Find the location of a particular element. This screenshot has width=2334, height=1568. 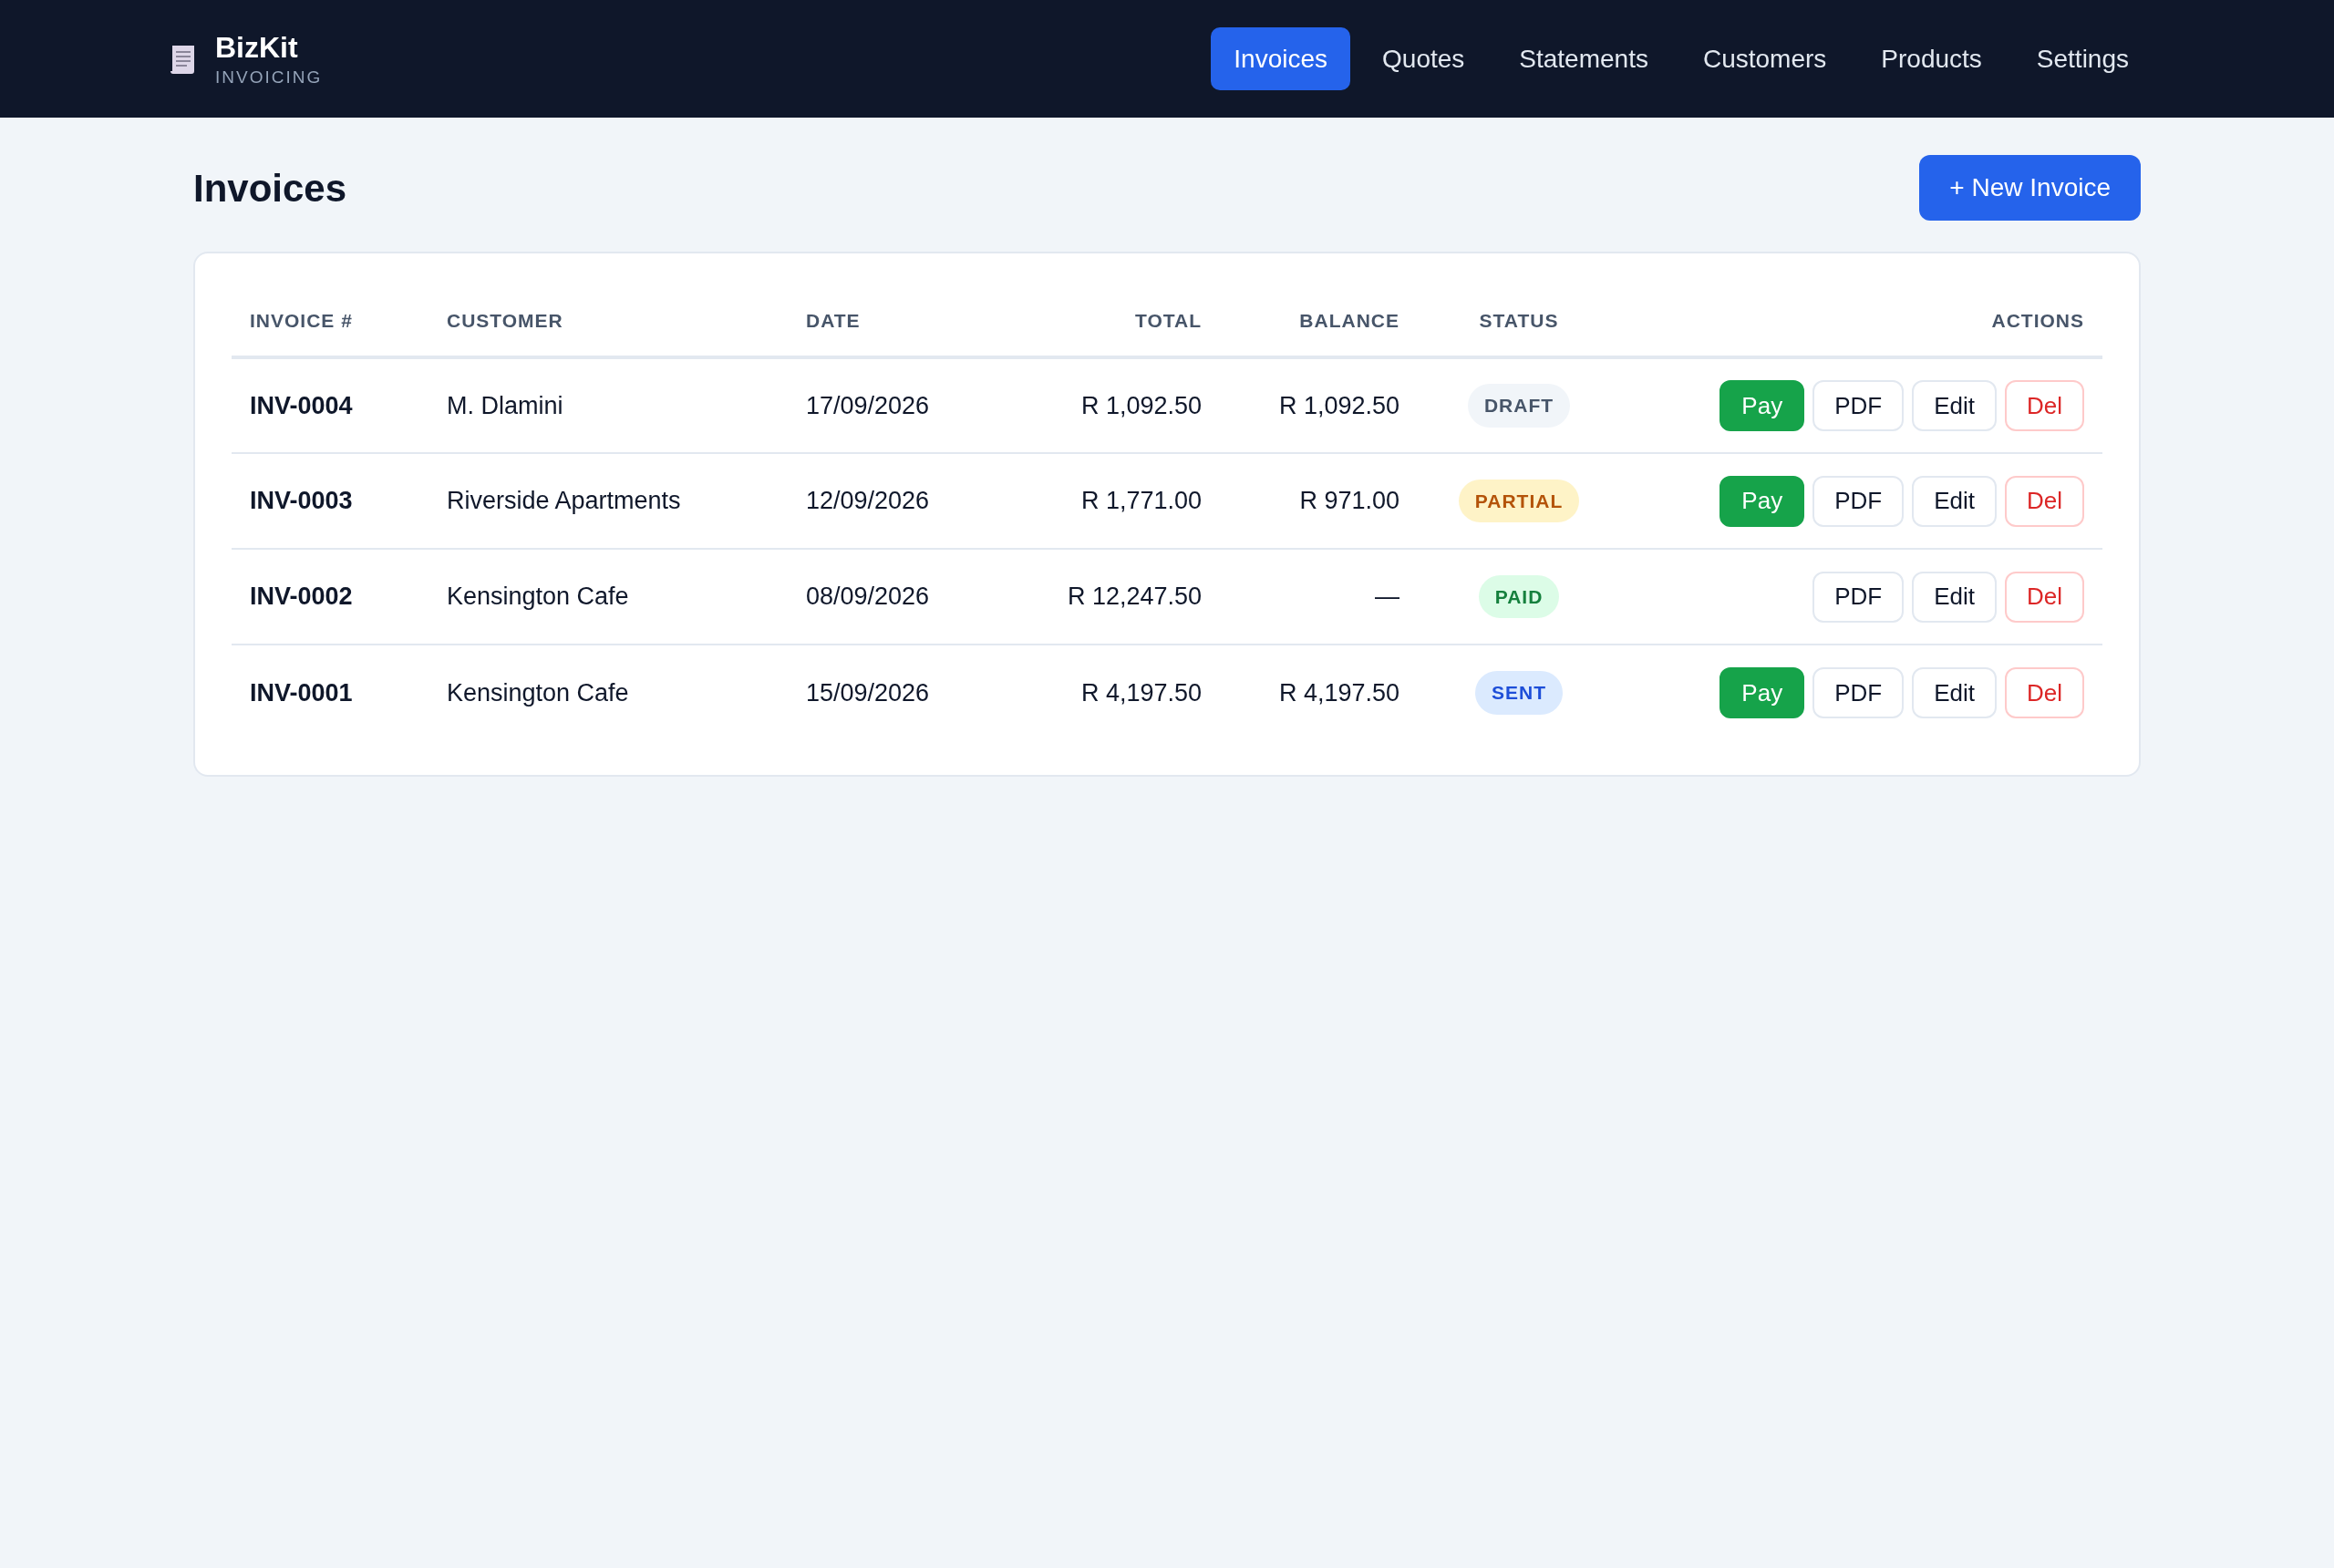

column-header: INVOICE # is located at coordinates (301, 321).